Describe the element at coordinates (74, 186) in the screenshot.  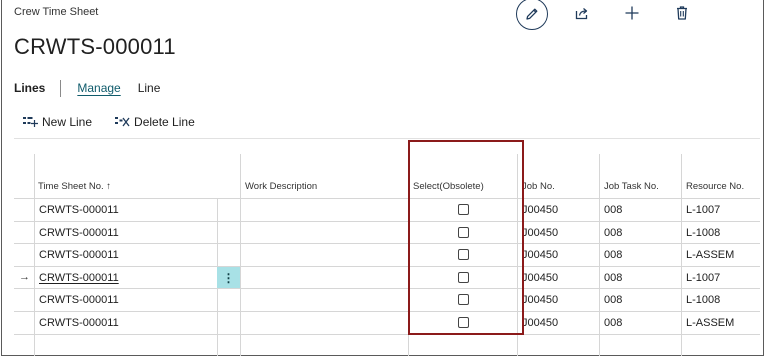
I see `column-header-time-sheet-no: Time Sheet No. ↑` at that location.